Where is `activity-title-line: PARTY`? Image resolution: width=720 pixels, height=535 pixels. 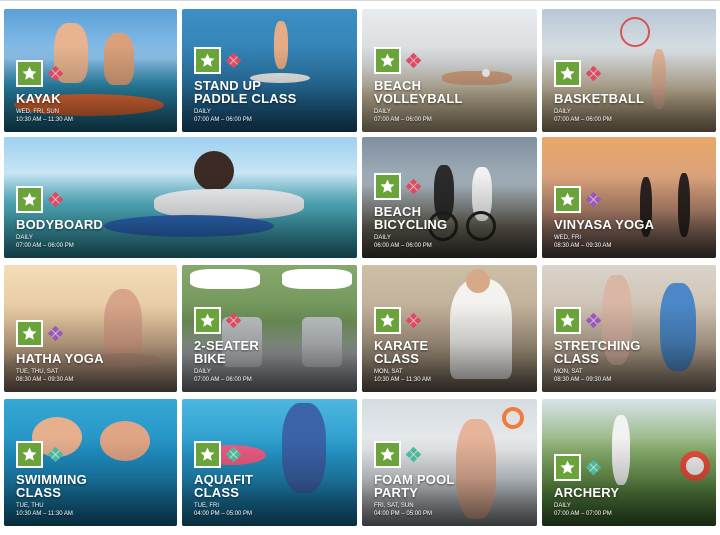
activity-title-line: PARTY is located at coordinates (396, 492).